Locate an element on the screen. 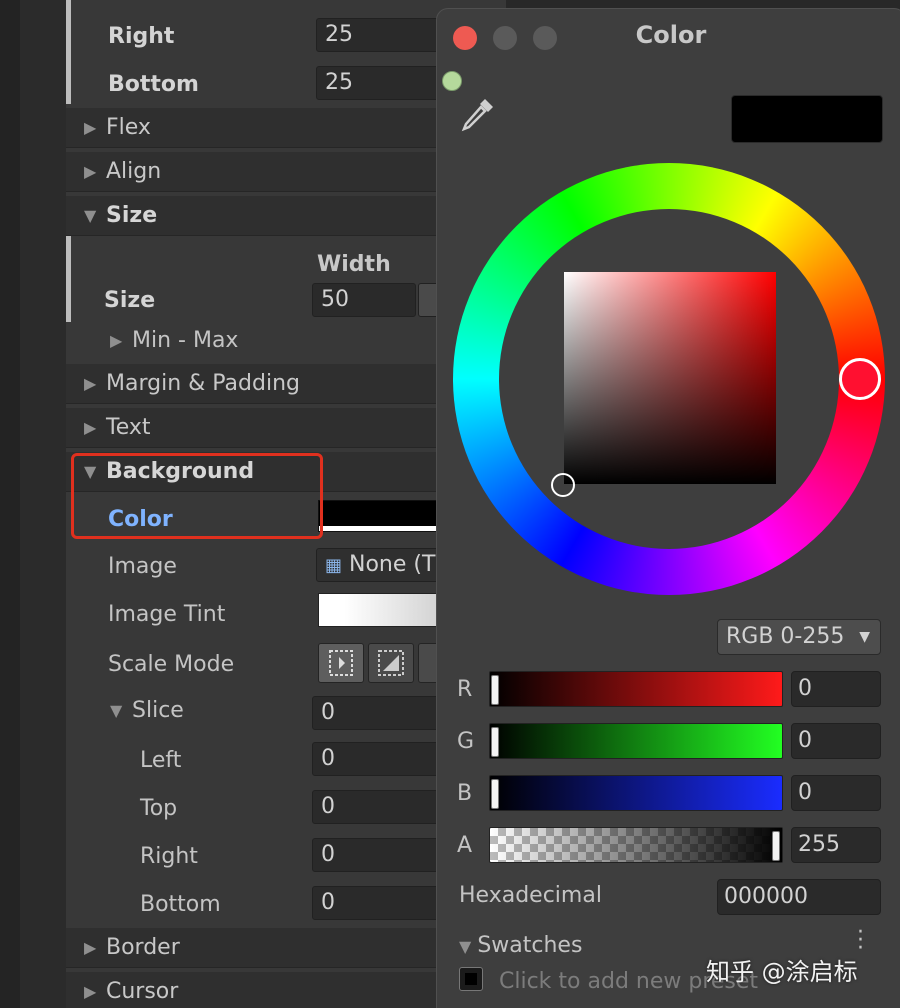 This screenshot has width=900, height=1008. r-label: R is located at coordinates (465, 689).